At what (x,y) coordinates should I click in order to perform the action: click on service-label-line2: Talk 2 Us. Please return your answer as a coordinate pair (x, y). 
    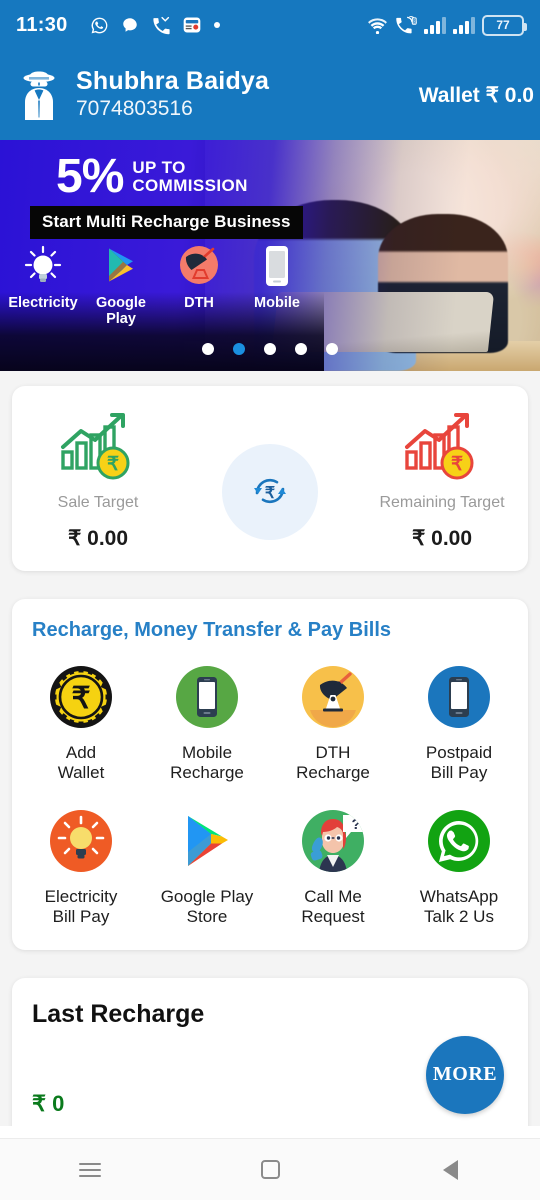
    Looking at the image, I should click on (459, 917).